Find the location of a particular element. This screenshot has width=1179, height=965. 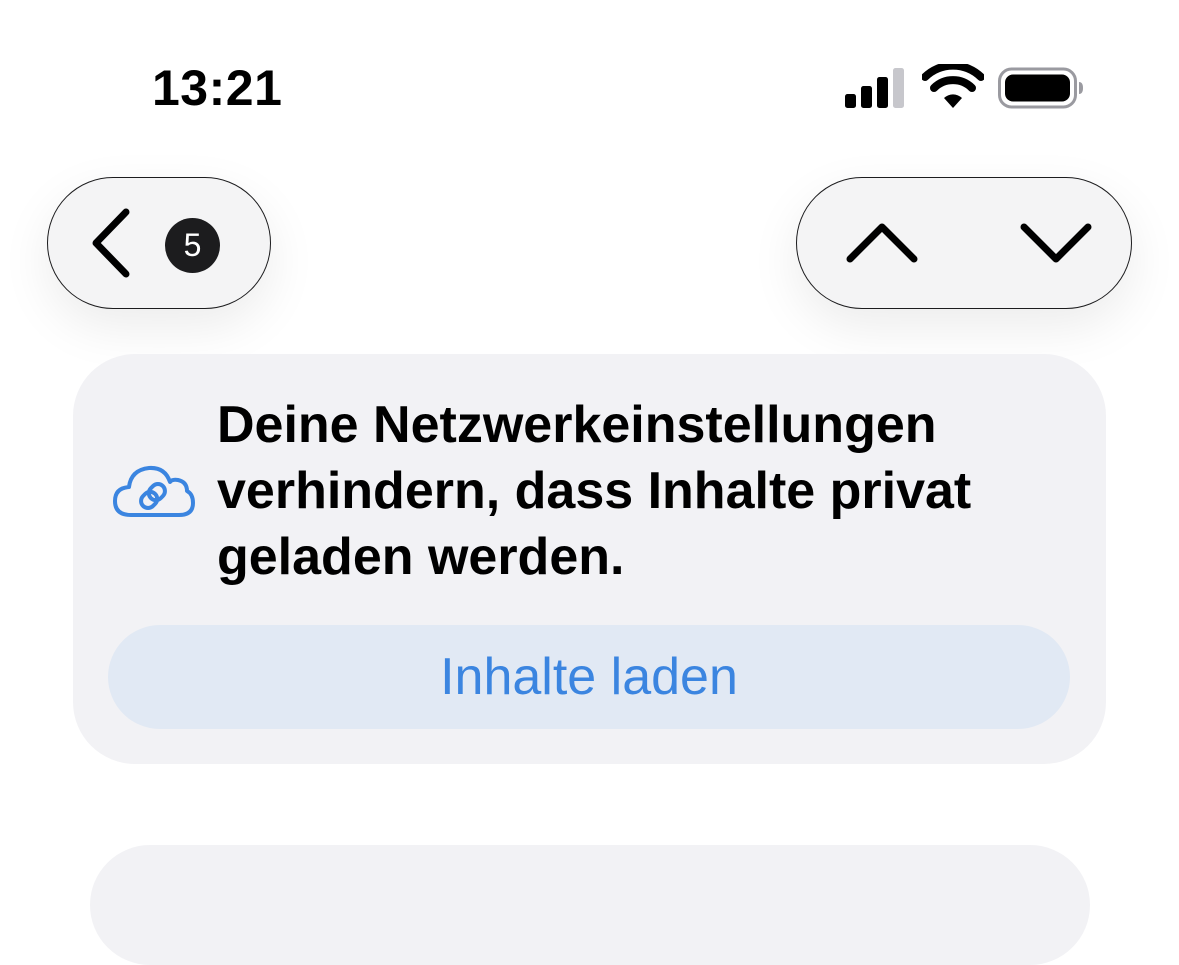

battery-icon is located at coordinates (1040, 88).